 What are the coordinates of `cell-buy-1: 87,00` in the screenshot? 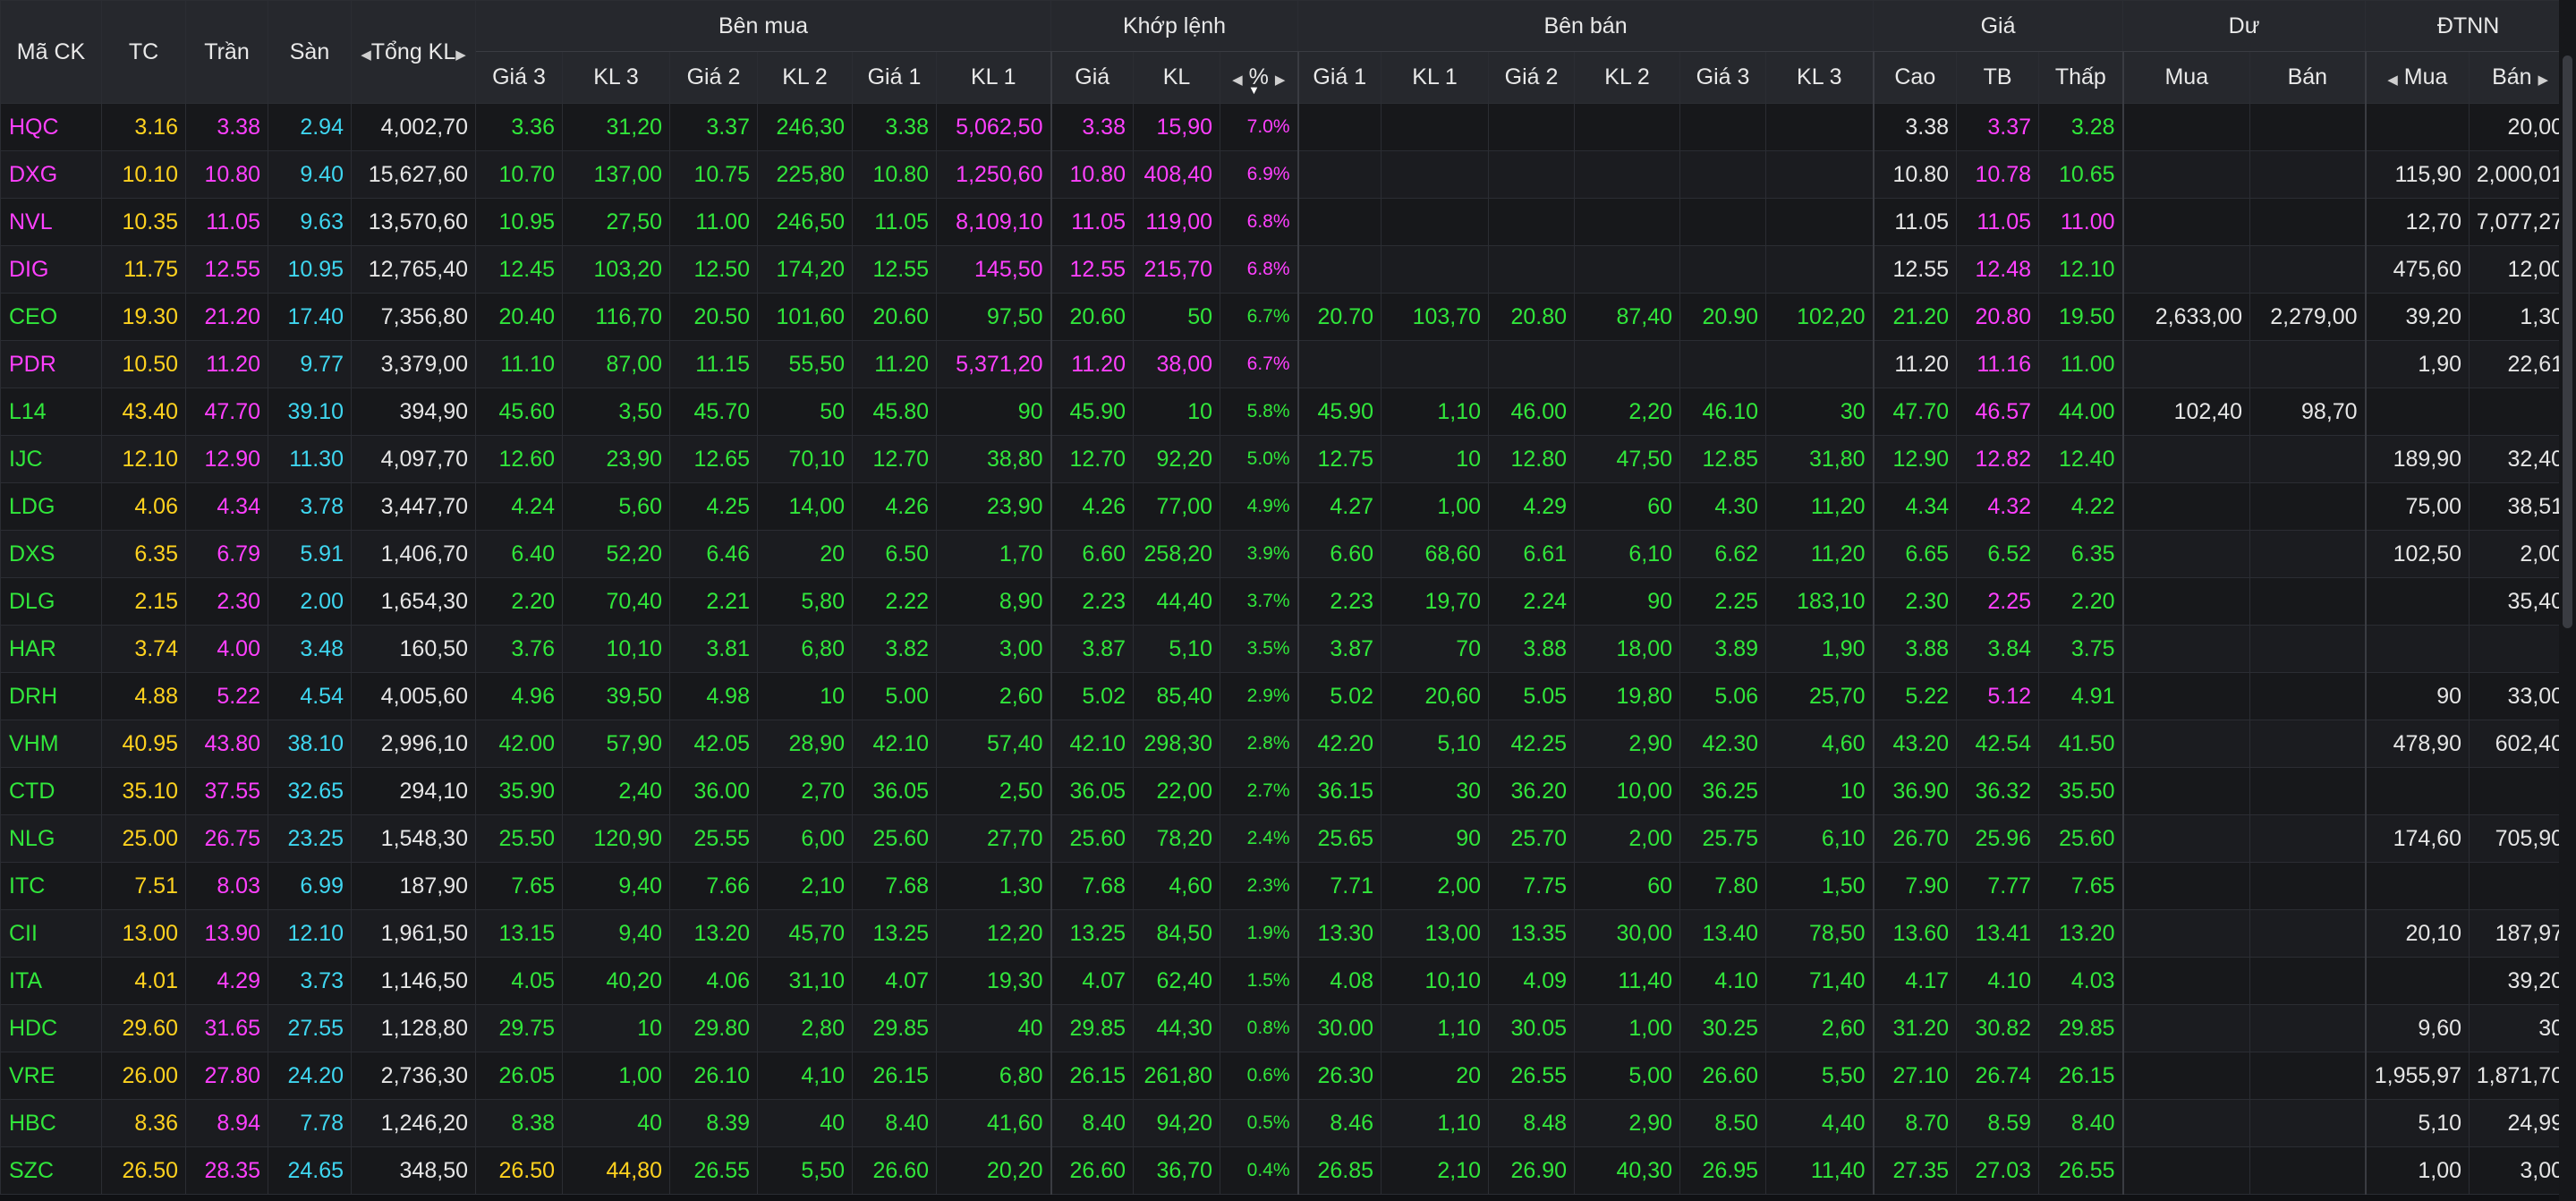 It's located at (616, 364).